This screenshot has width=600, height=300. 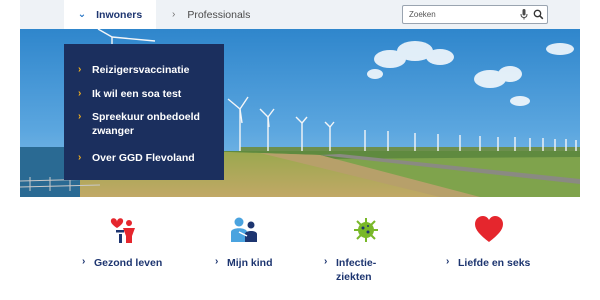 I want to click on tab-label: Professionals, so click(x=219, y=14).